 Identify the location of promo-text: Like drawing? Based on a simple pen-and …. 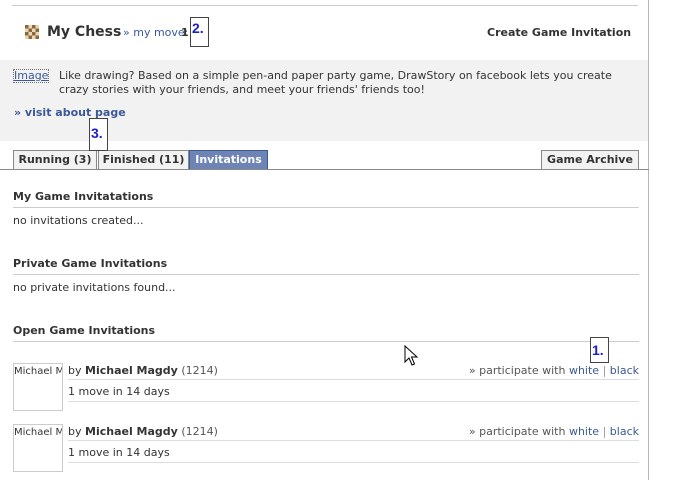
(335, 82).